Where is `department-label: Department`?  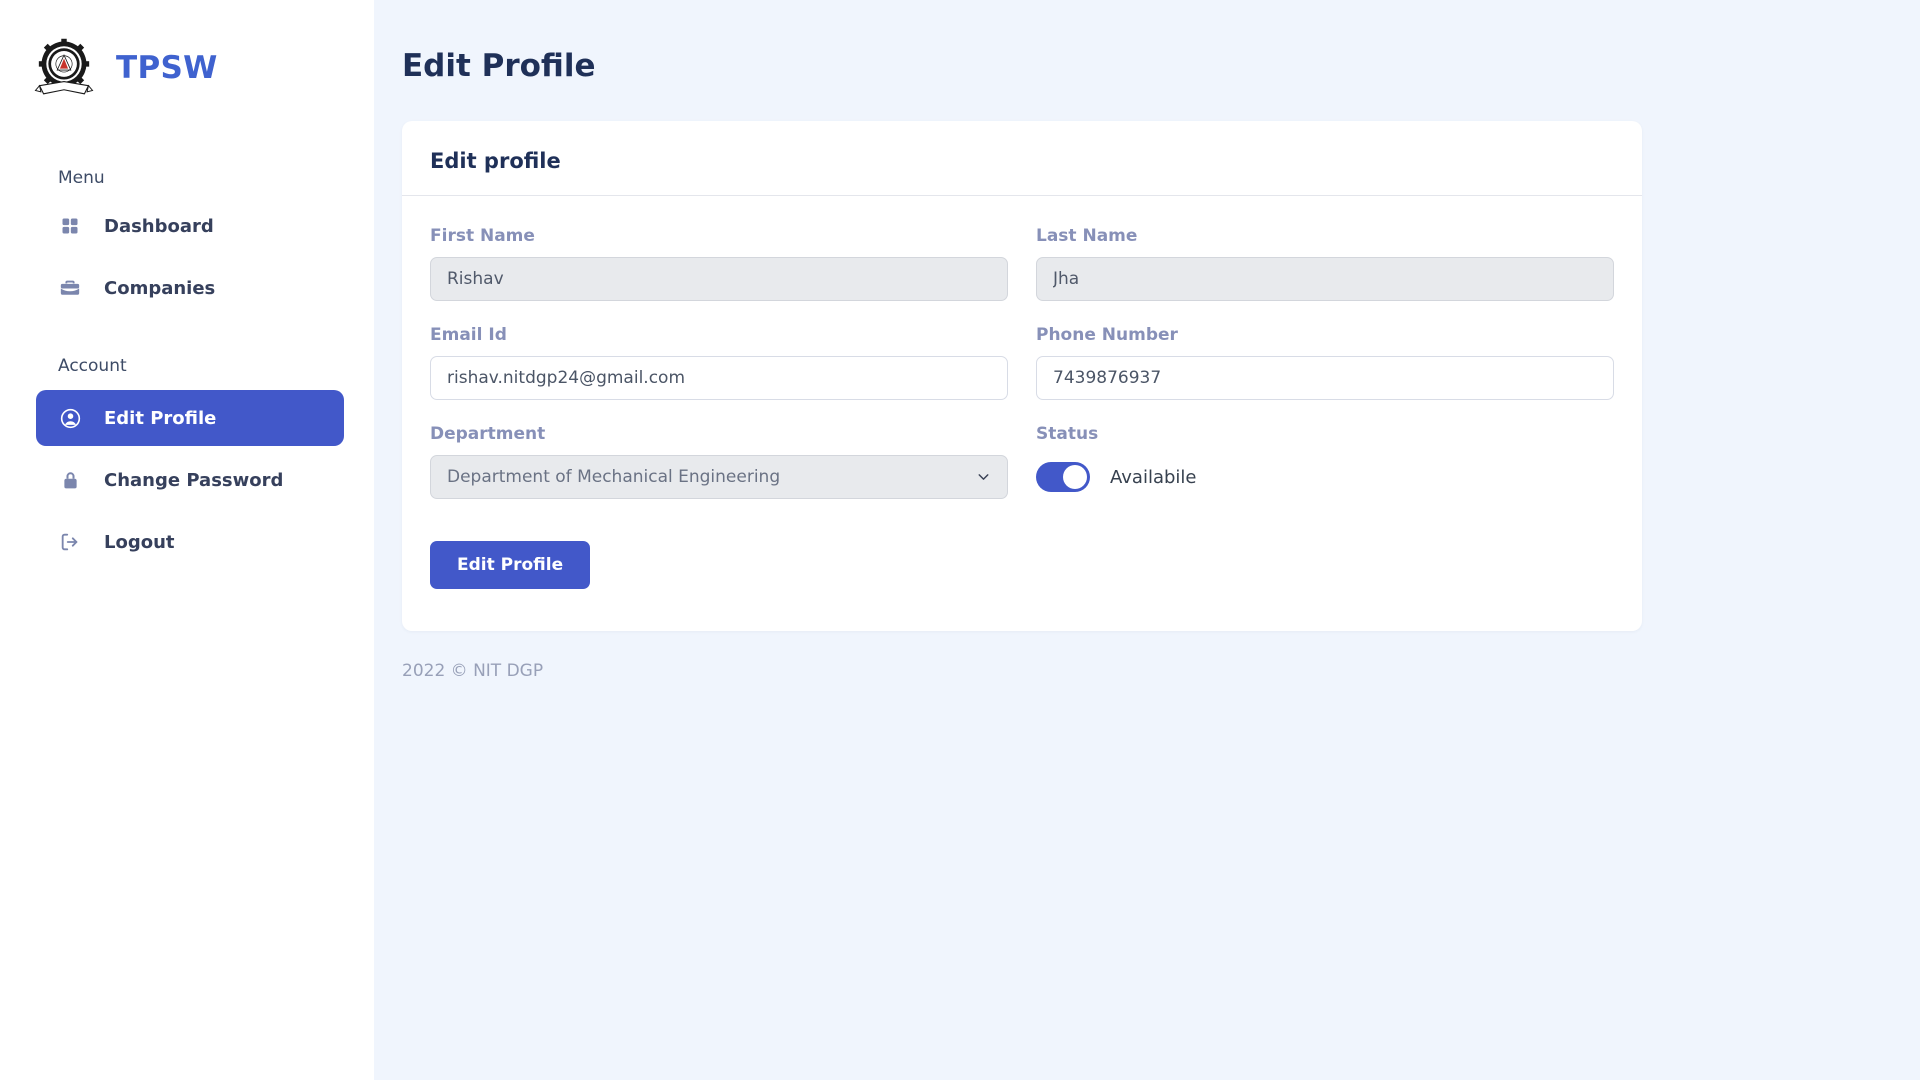 department-label: Department is located at coordinates (488, 434).